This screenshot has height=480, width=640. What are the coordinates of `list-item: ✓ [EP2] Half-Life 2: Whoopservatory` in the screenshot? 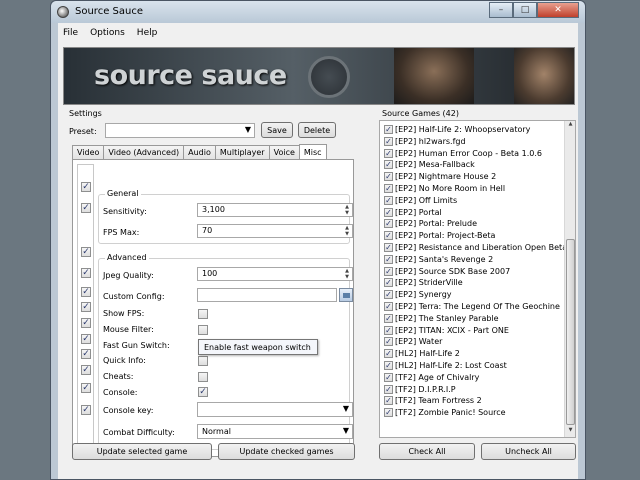 It's located at (457, 129).